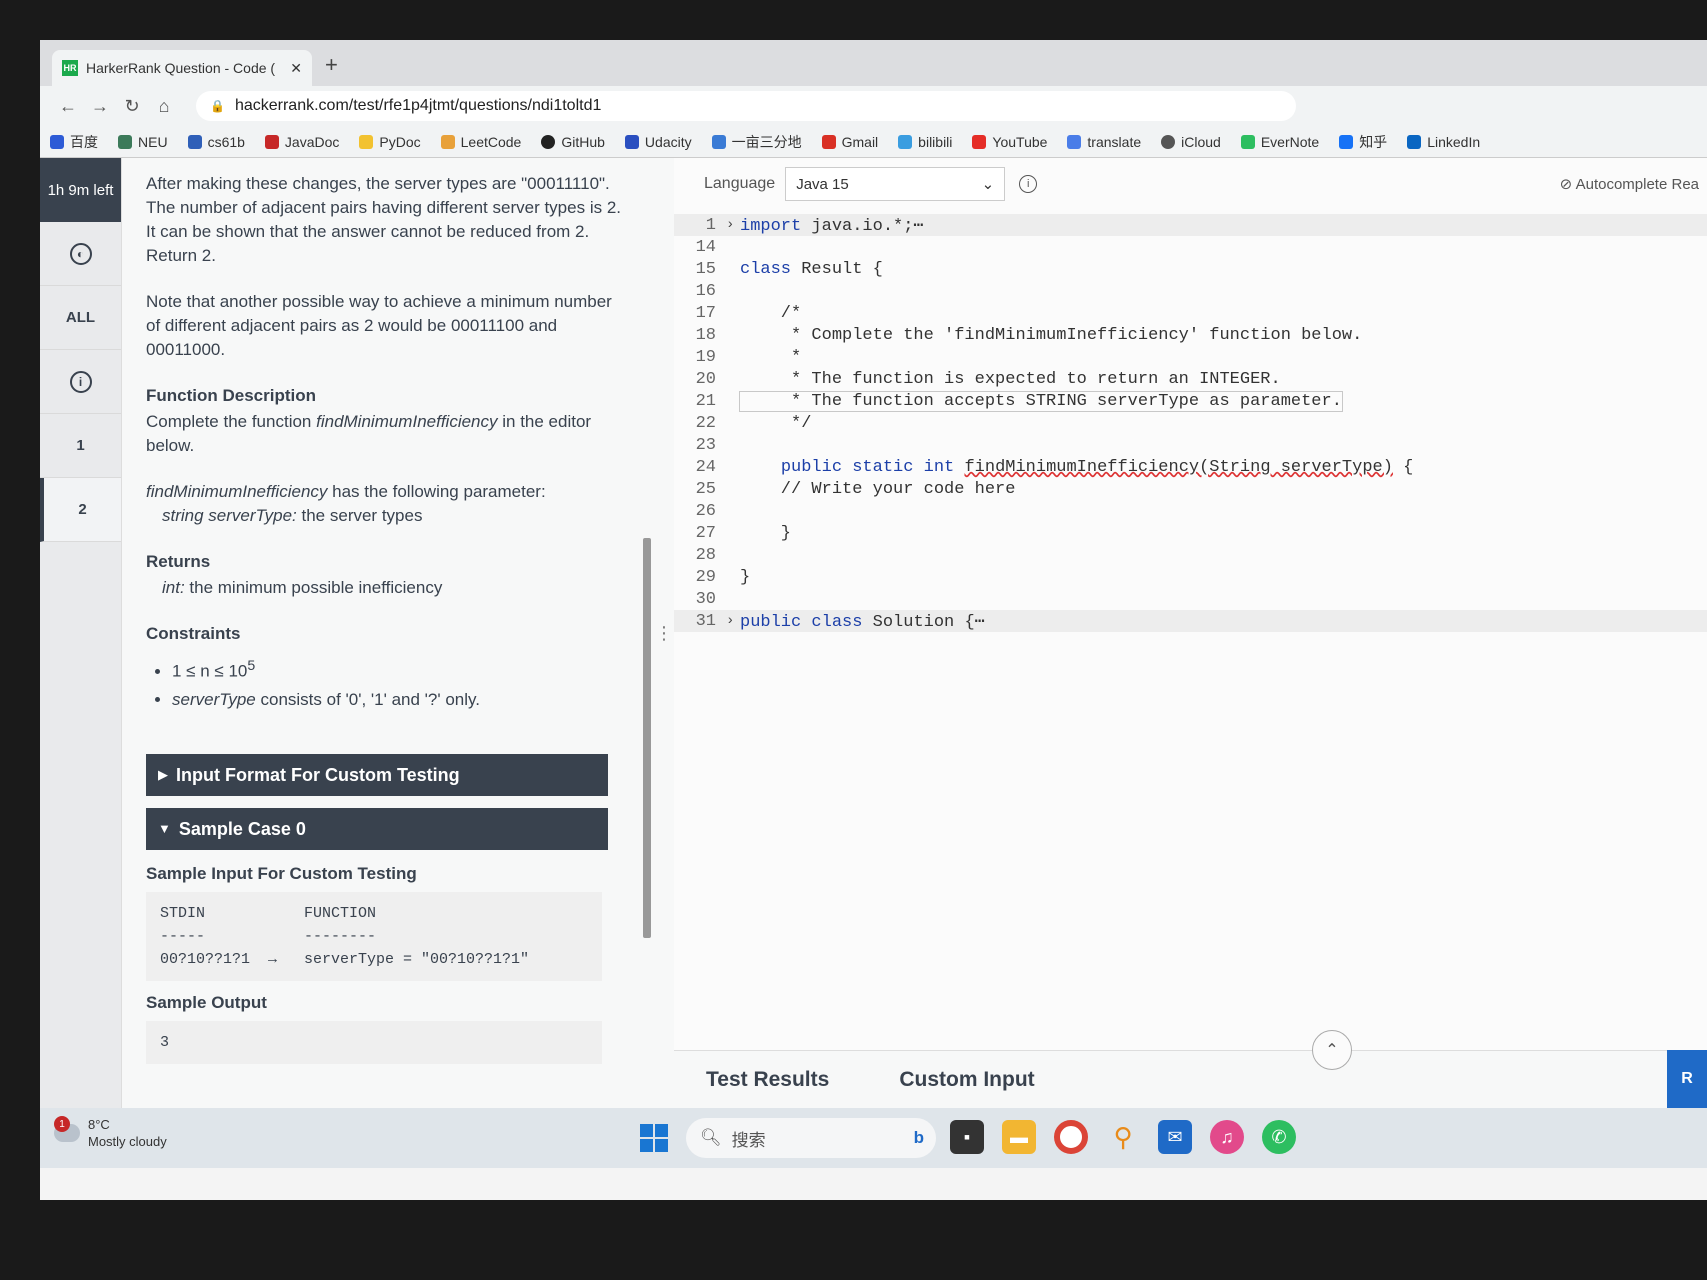 The image size is (1707, 1280). I want to click on code-line: 31 › public class Solution {⋯, so click(1190, 621).